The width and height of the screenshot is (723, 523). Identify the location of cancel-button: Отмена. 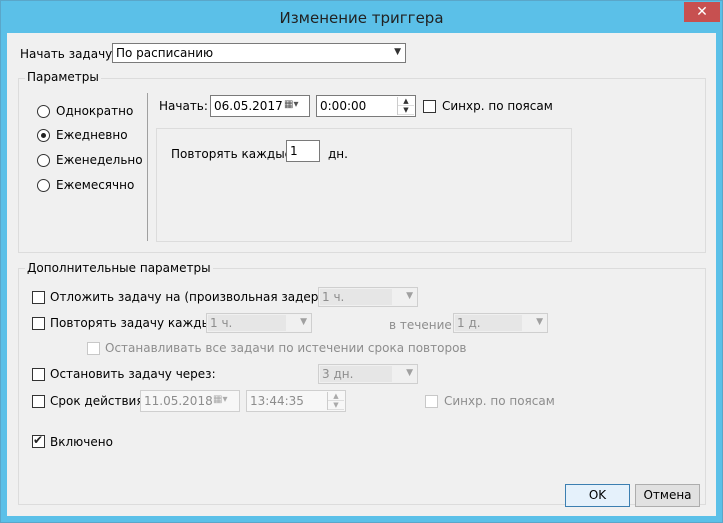
(667, 495).